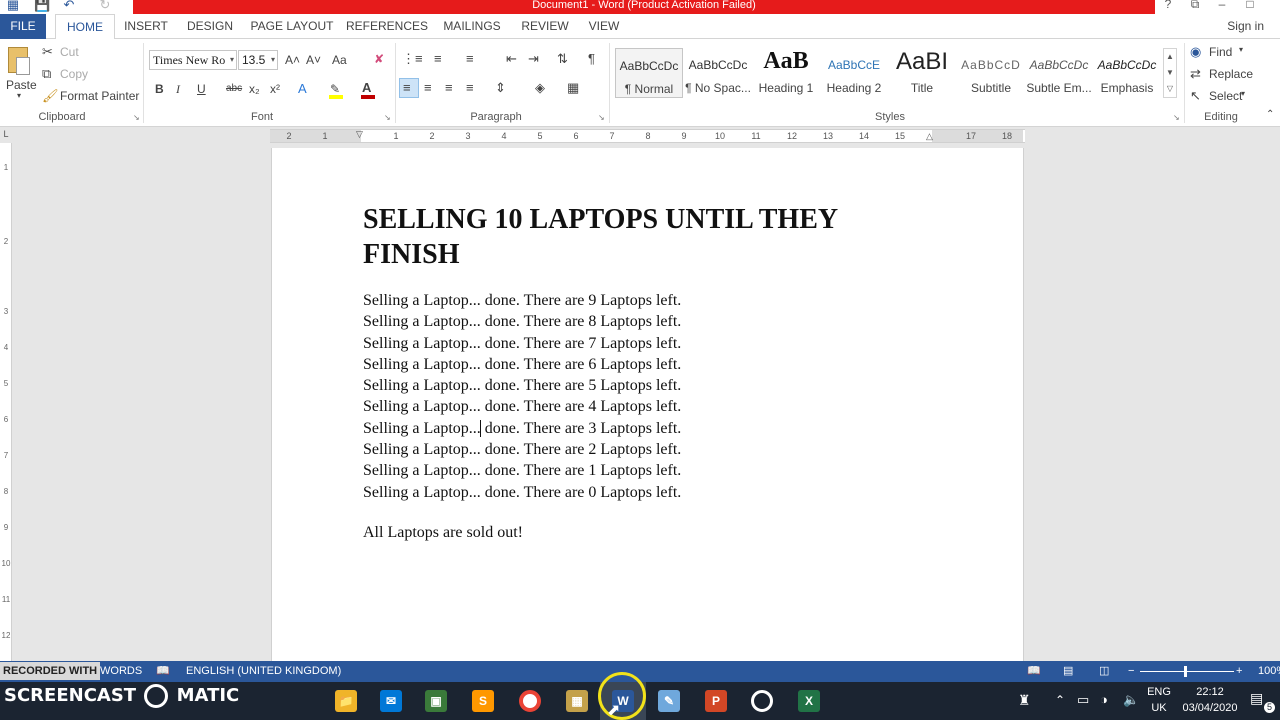 The height and width of the screenshot is (720, 1280). What do you see at coordinates (1225, 96) in the screenshot?
I see `select-button: Select` at bounding box center [1225, 96].